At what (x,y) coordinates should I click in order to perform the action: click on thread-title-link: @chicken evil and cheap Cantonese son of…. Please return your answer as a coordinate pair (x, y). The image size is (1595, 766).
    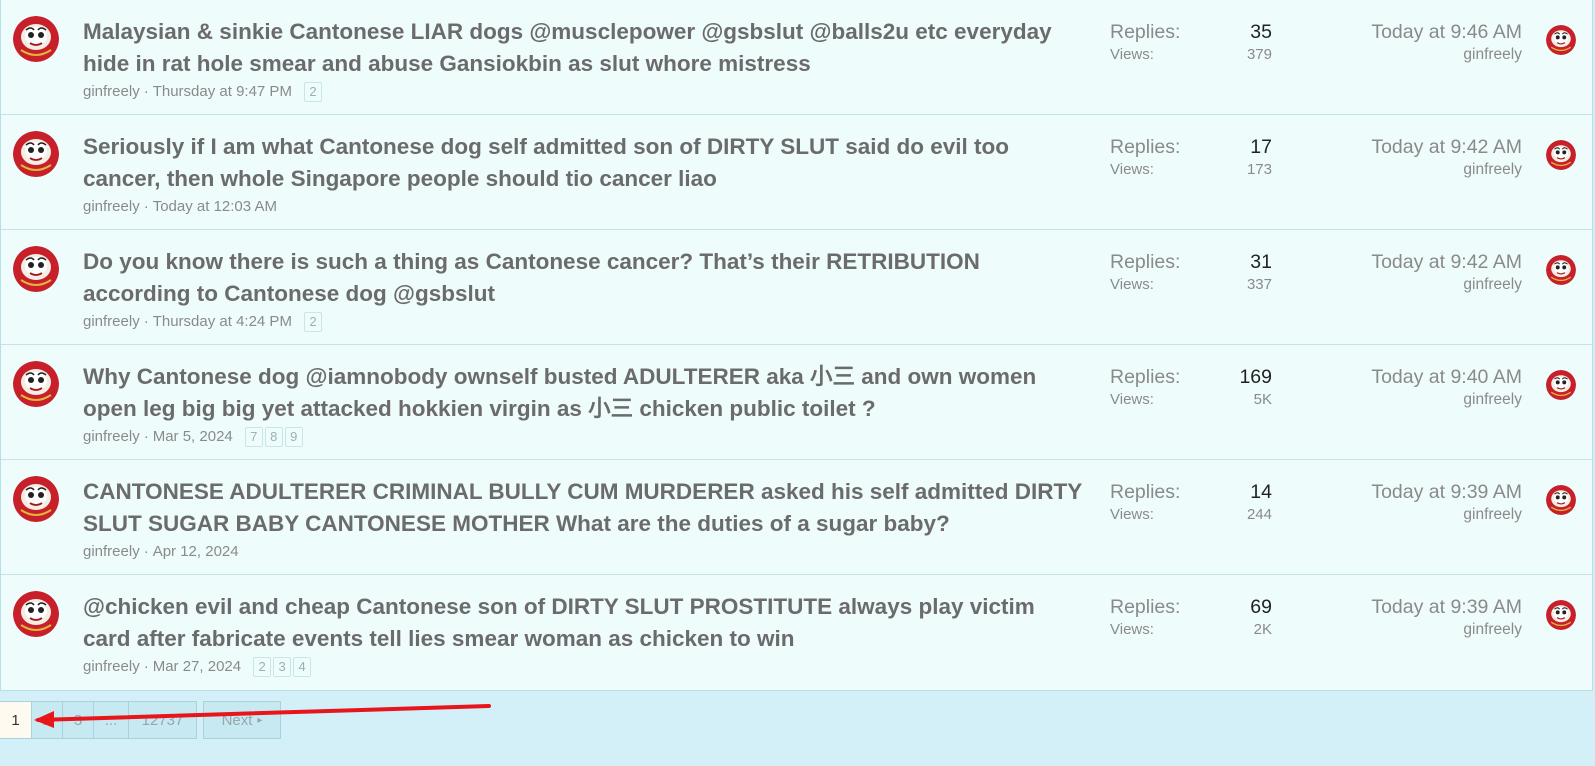
    Looking at the image, I should click on (583, 623).